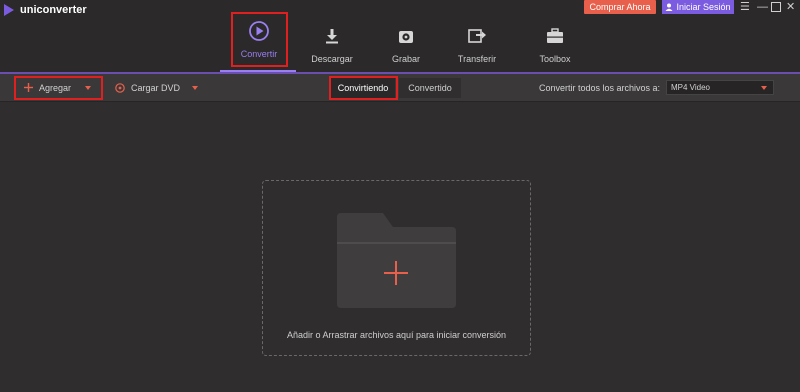 This screenshot has width=800, height=392. I want to click on active-nav-indicator, so click(258, 71).